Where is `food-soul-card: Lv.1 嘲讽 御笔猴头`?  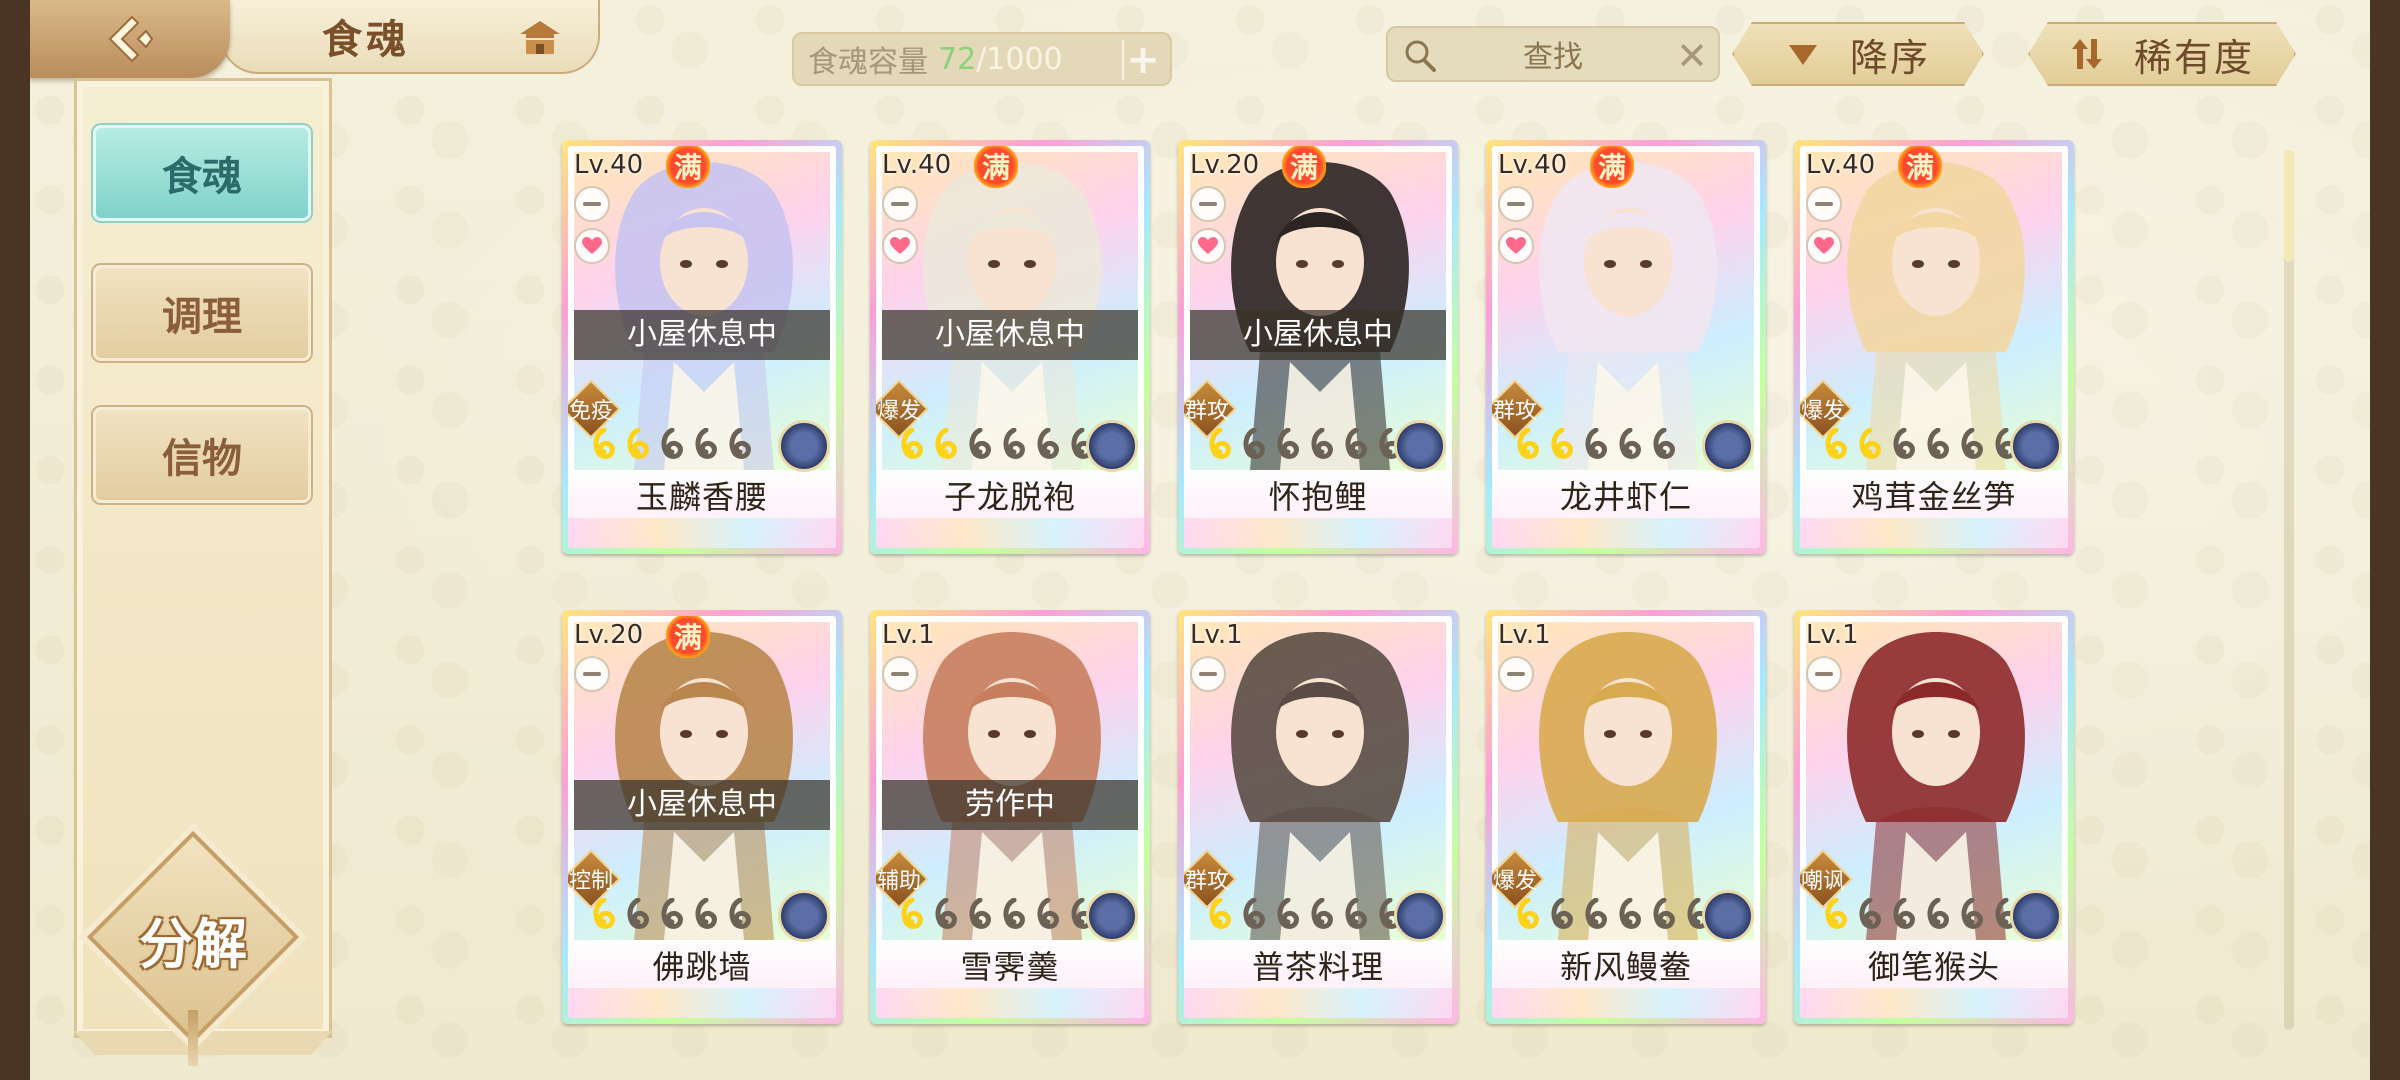 food-soul-card: Lv.1 嘲讽 御笔猴头 is located at coordinates (1934, 817).